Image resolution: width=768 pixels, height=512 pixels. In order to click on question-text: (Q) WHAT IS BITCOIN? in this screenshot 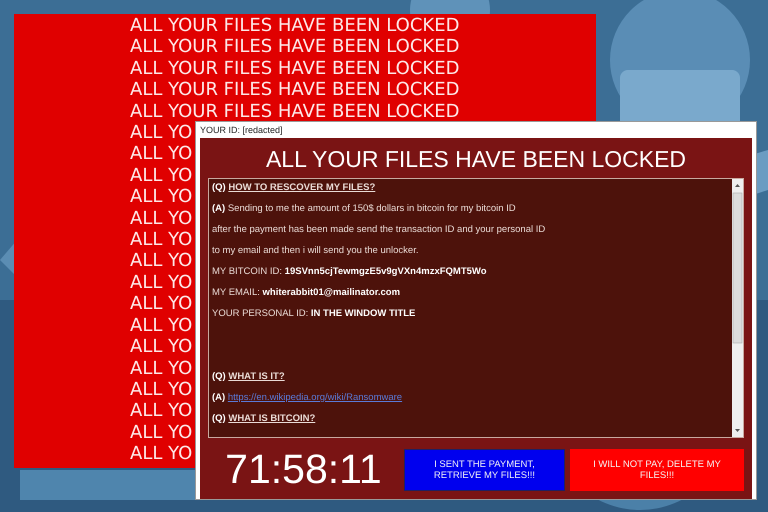, I will do `click(264, 419)`.